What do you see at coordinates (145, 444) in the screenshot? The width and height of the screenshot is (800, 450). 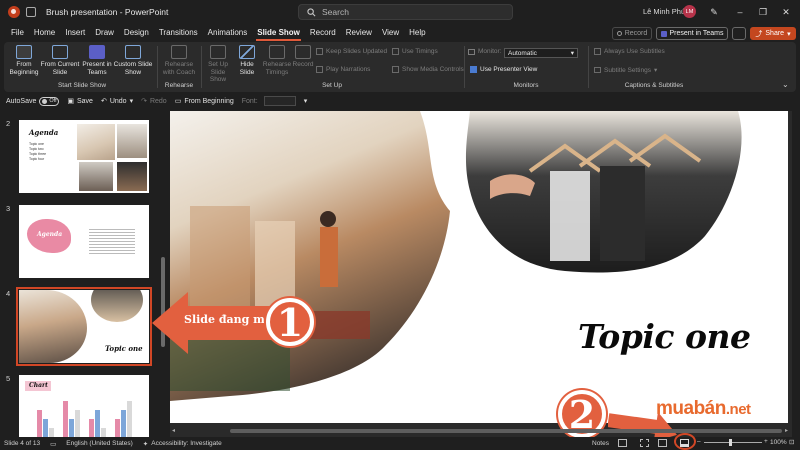 I see `accessibility-icon: ✦` at bounding box center [145, 444].